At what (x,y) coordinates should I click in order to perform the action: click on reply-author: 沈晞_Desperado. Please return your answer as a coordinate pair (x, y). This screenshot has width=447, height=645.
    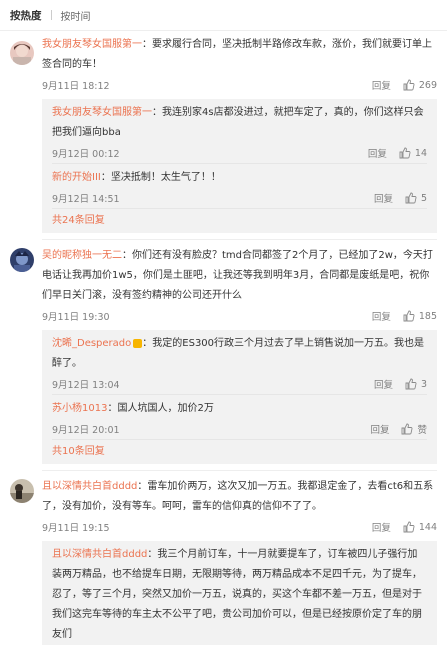
    Looking at the image, I should click on (91, 343).